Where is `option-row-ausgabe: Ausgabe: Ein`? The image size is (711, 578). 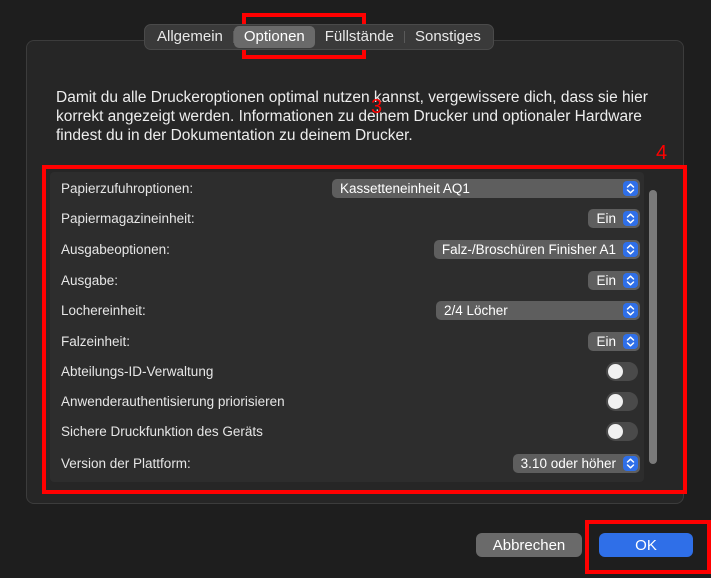 option-row-ausgabe: Ausgabe: Ein is located at coordinates (347, 280).